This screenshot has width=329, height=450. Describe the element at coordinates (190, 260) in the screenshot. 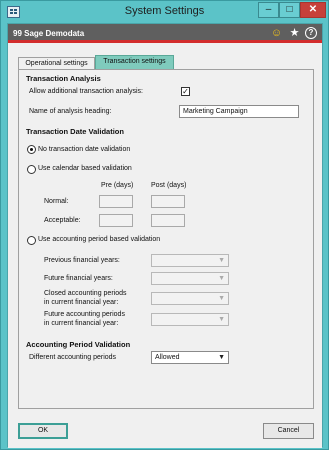

I see `previous-years-dropdown: ▼` at that location.